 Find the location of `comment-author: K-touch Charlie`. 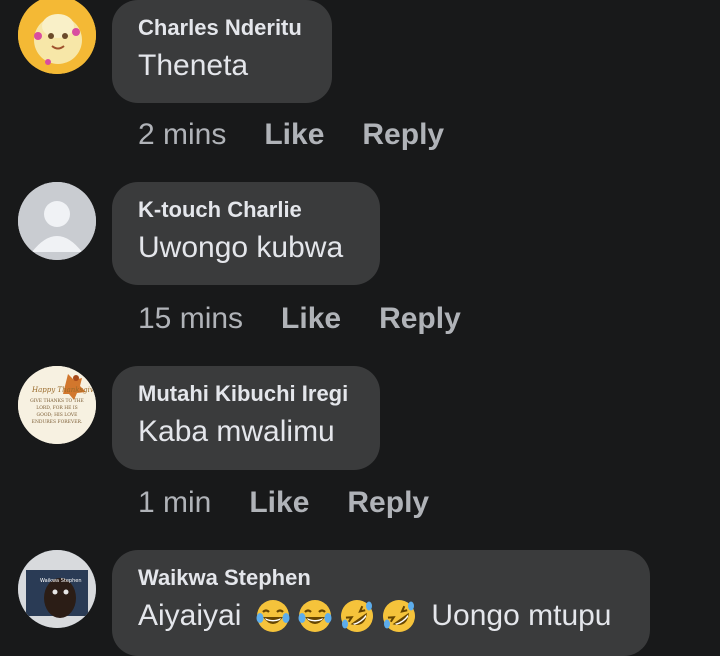

comment-author: K-touch Charlie is located at coordinates (246, 210).